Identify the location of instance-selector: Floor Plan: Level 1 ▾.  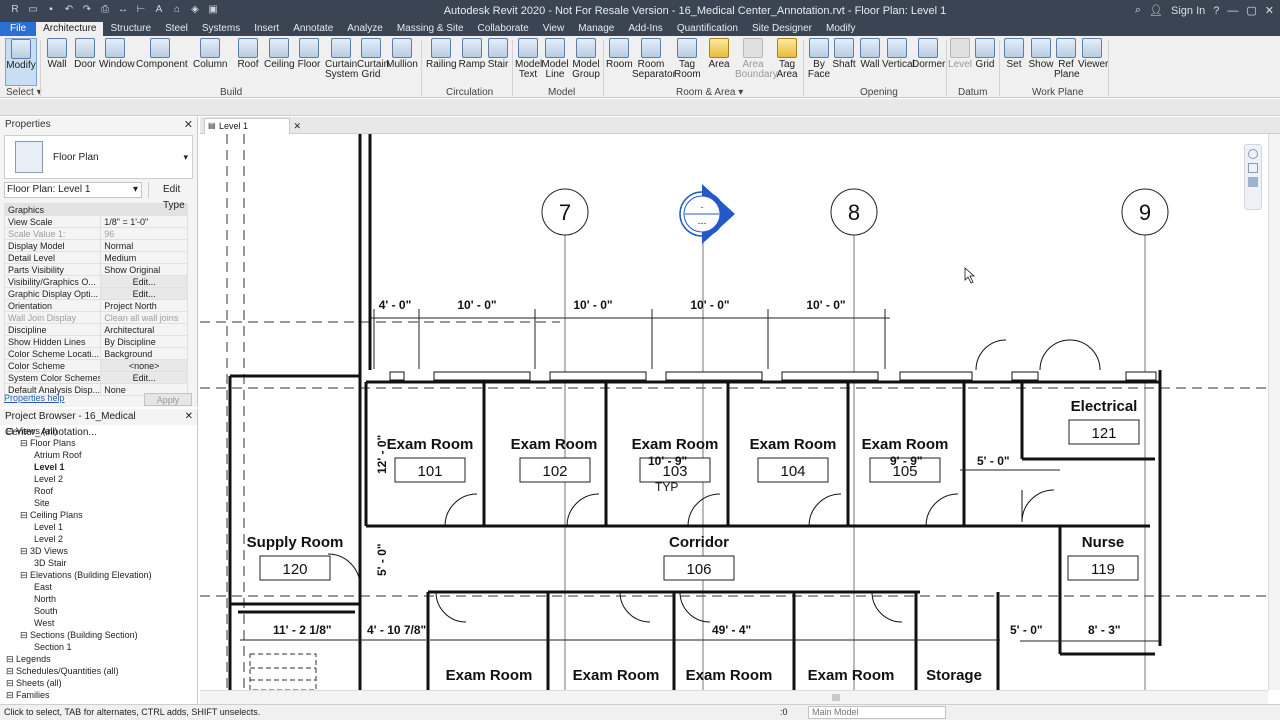
(73, 190).